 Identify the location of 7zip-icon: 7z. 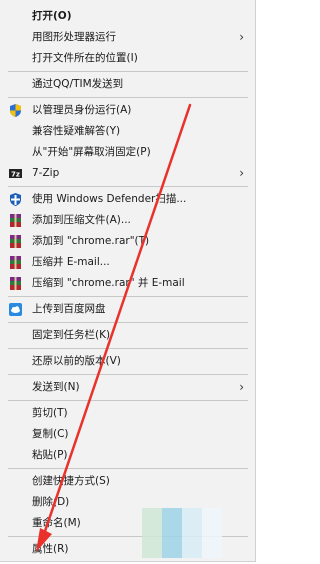
(15, 173).